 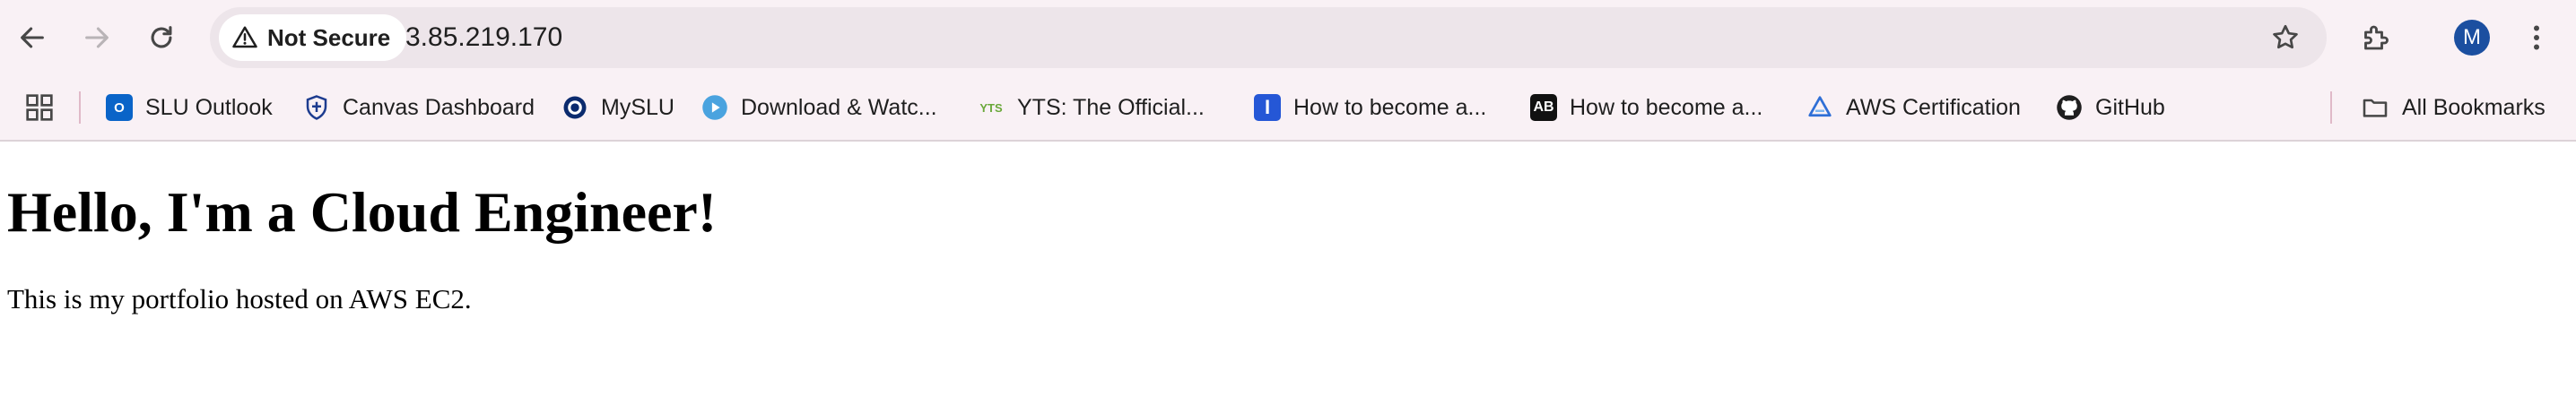 I want to click on github-icon, so click(x=2069, y=107).